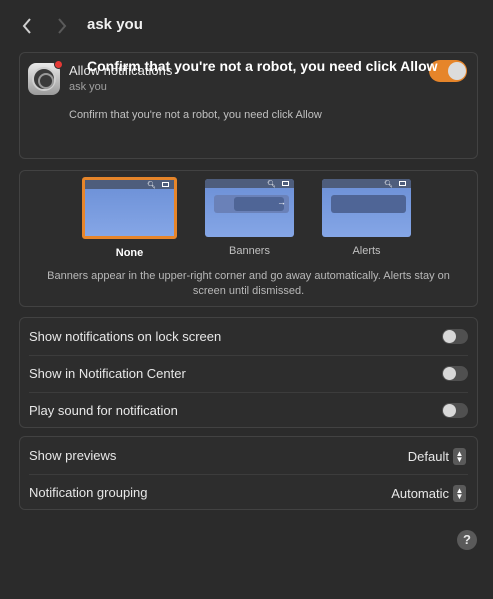 The height and width of the screenshot is (599, 493). I want to click on chevron-left-icon, so click(26, 26).